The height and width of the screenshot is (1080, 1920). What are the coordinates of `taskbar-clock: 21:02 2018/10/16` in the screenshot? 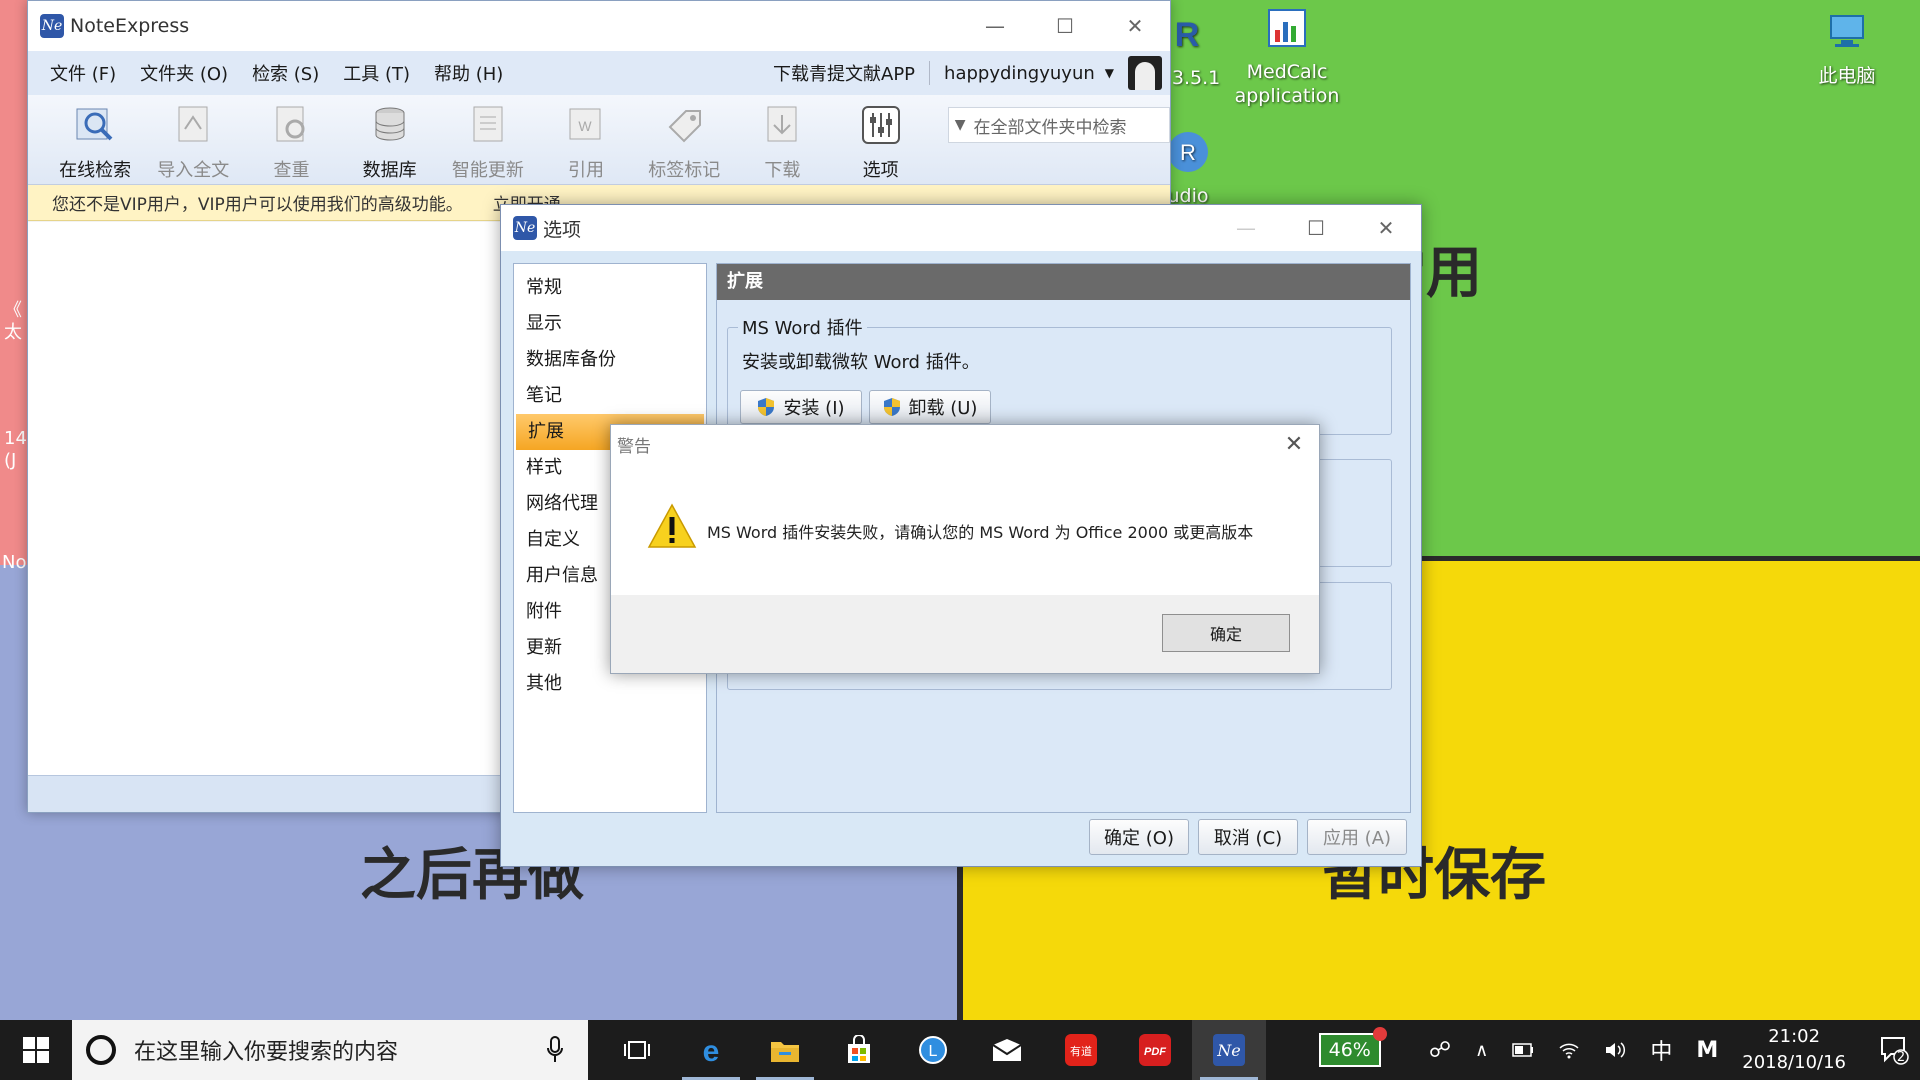 It's located at (1794, 1050).